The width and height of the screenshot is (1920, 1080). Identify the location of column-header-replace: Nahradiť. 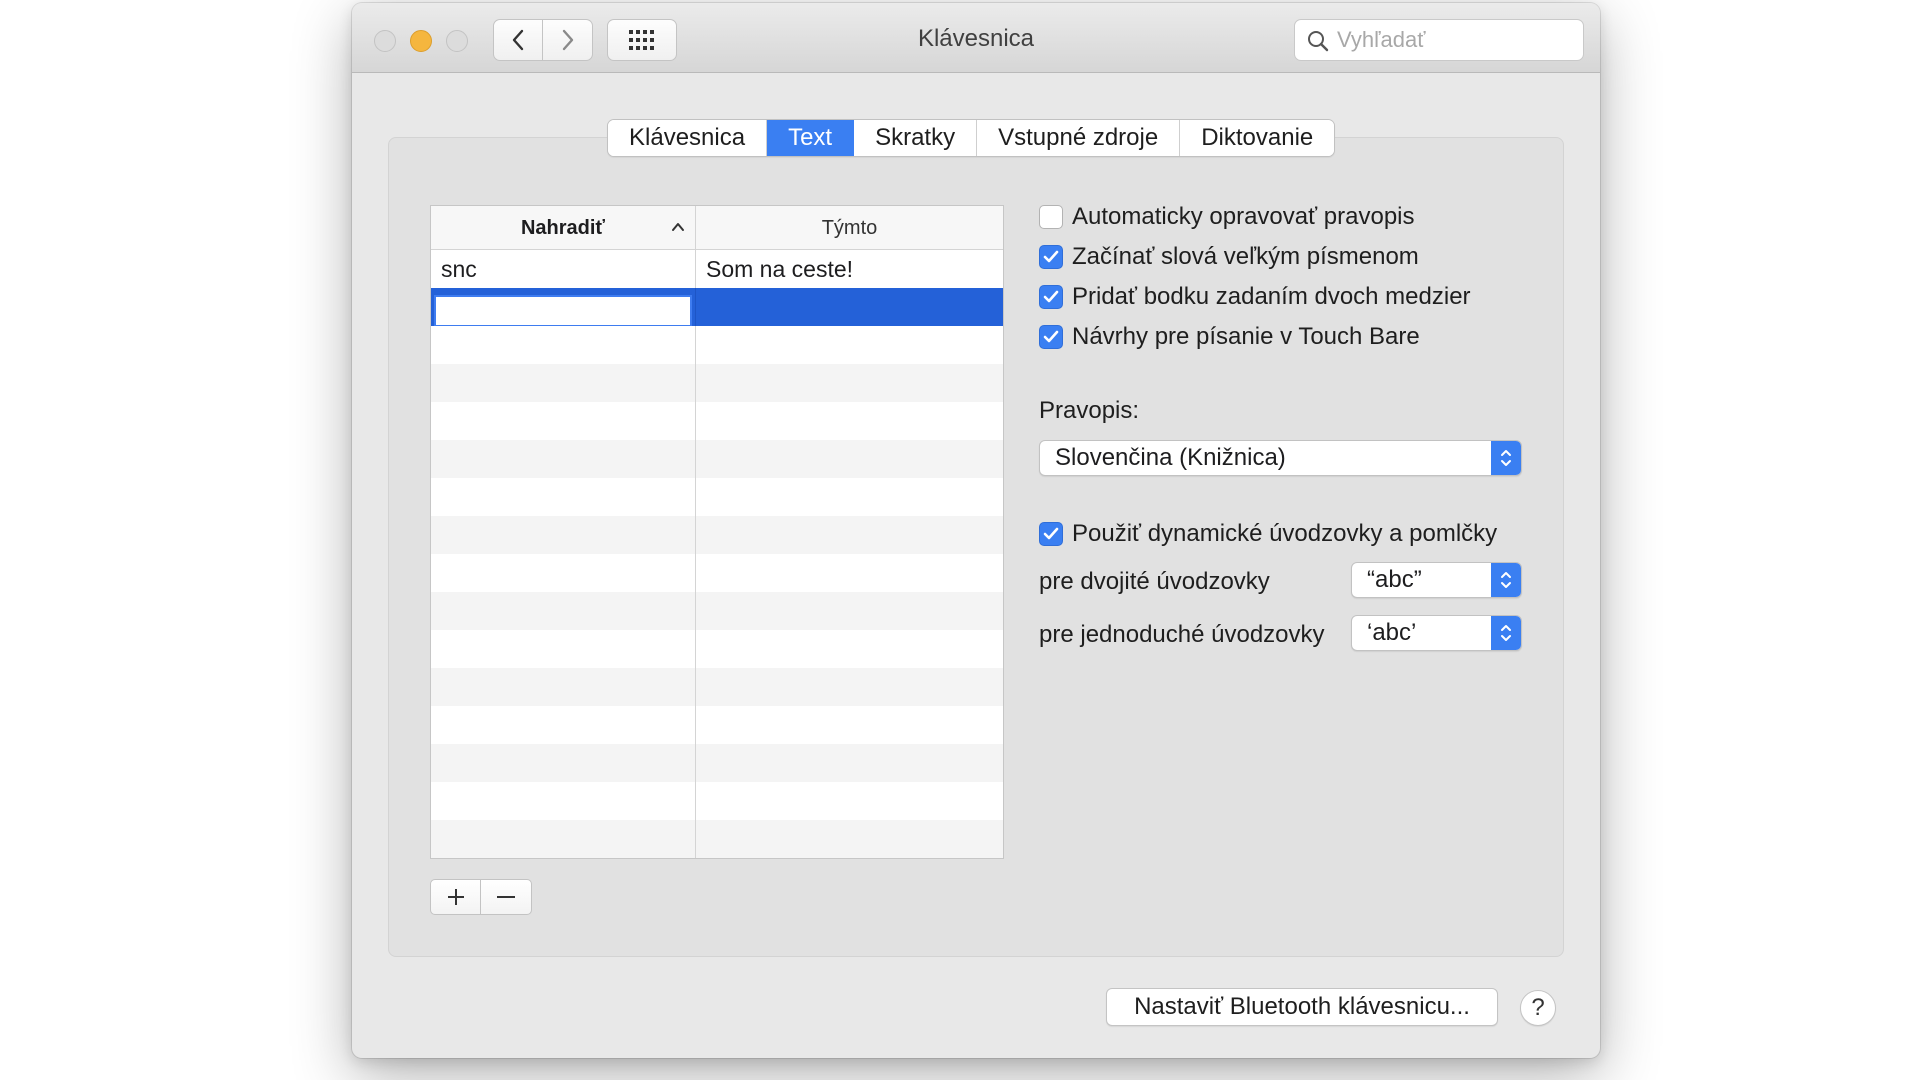
(563, 227).